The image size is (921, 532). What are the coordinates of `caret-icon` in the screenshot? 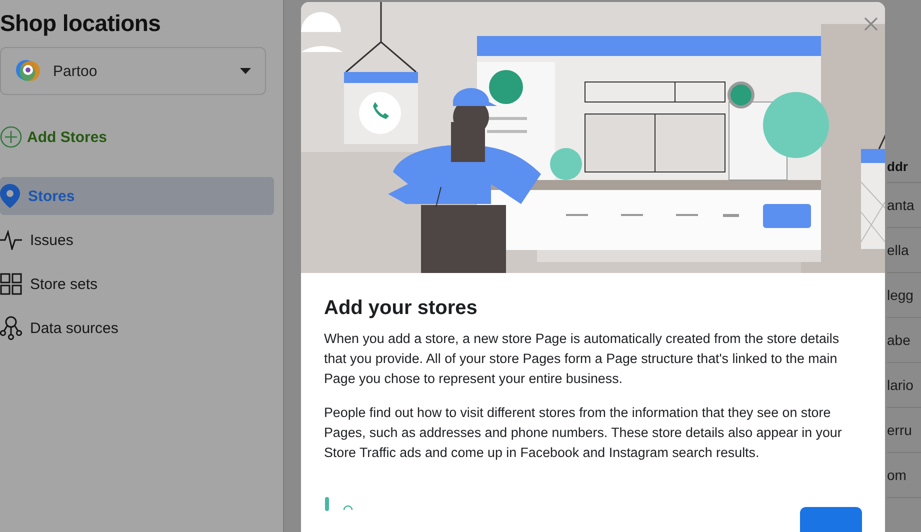 It's located at (245, 71).